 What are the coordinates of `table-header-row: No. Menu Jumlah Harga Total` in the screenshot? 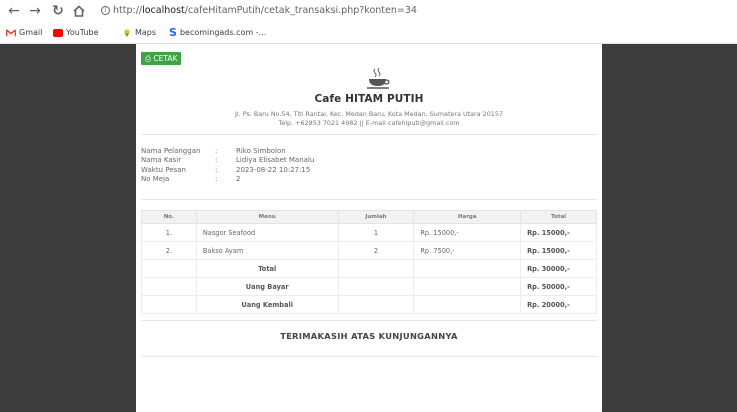 It's located at (369, 217).